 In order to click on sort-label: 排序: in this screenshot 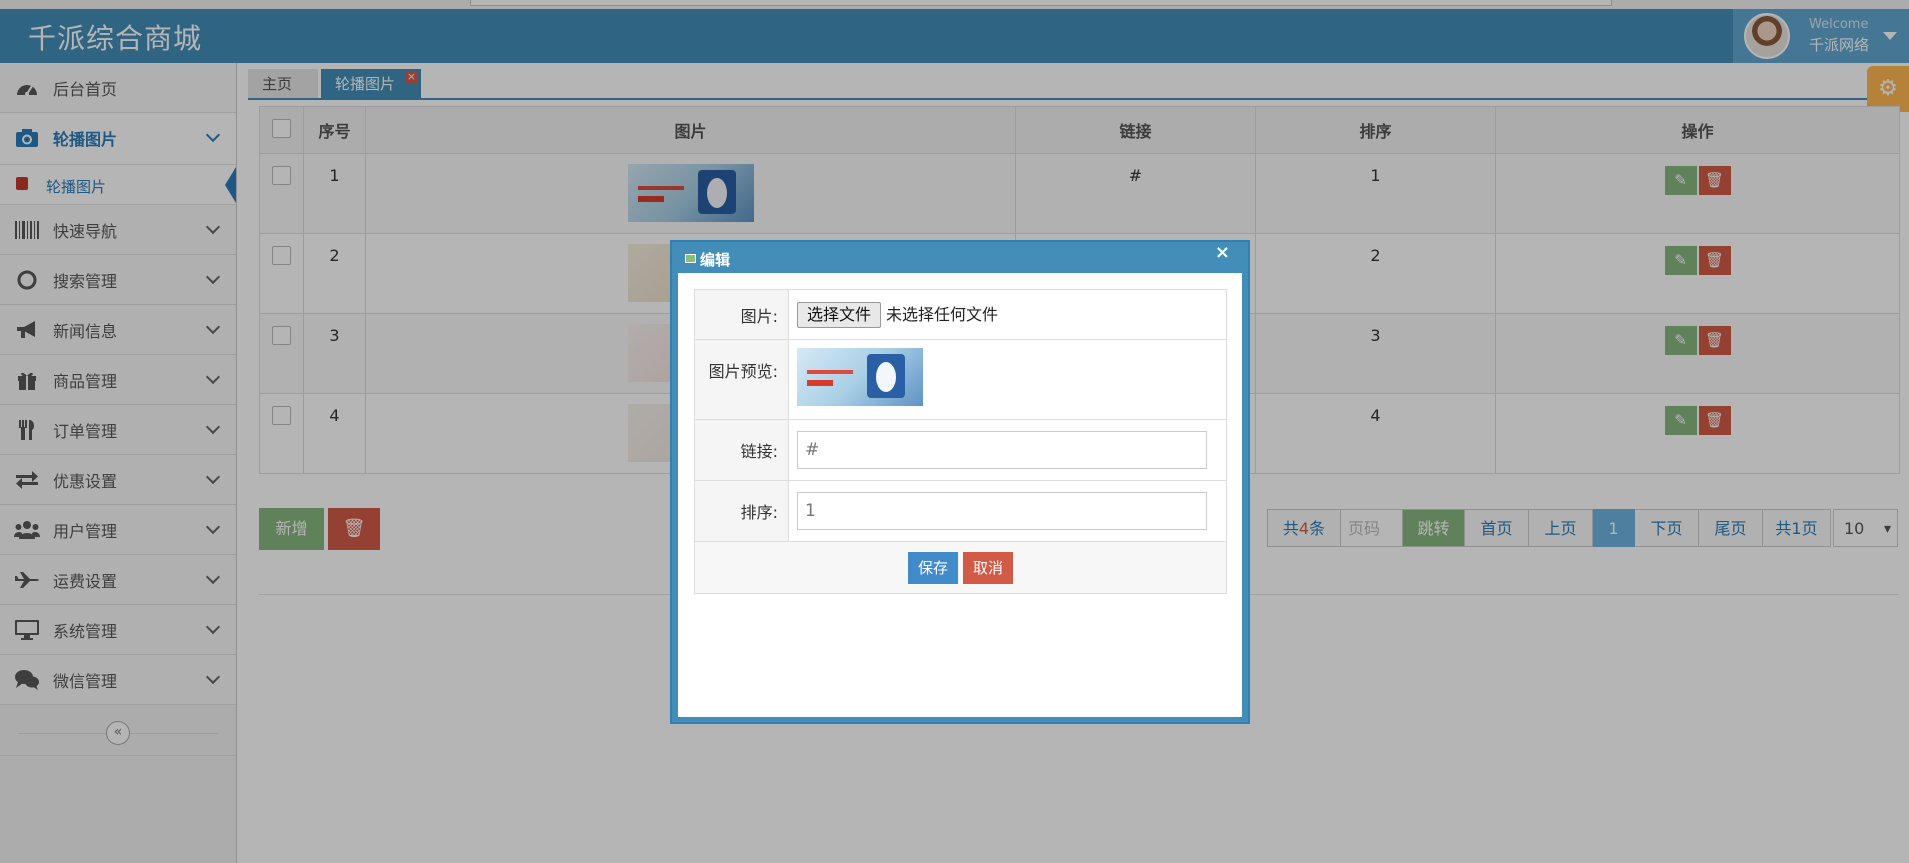, I will do `click(741, 511)`.